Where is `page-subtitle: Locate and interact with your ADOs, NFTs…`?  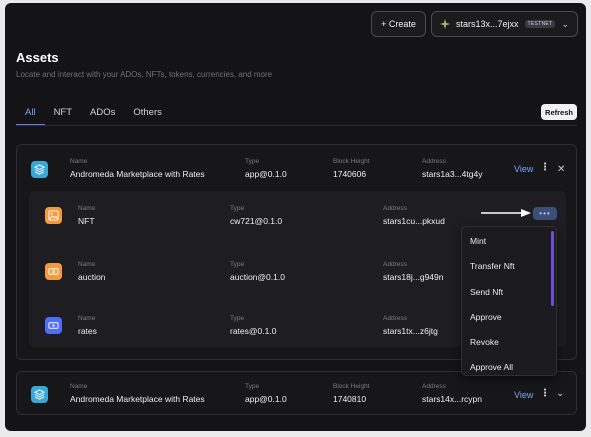 page-subtitle: Locate and interact with your ADOs, NFTs… is located at coordinates (144, 74).